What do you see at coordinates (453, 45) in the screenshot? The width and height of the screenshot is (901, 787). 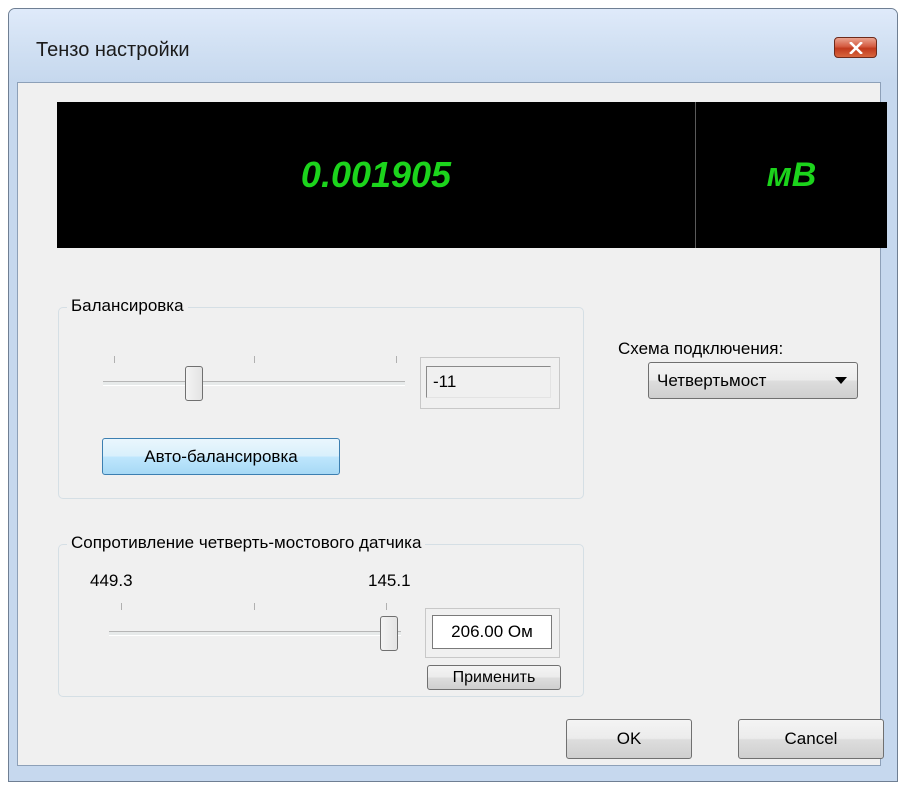 I see `title-bar: Тензо настройки` at bounding box center [453, 45].